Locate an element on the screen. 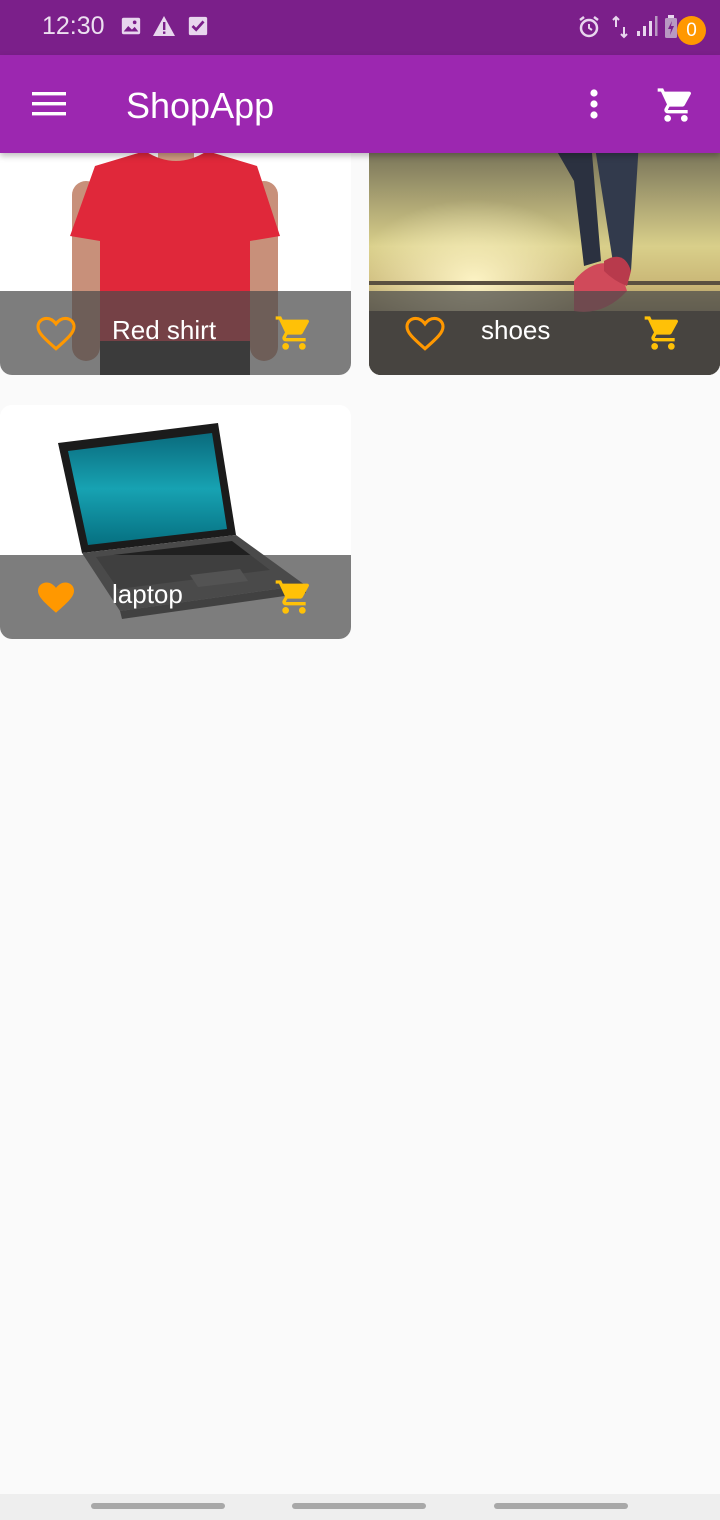 The height and width of the screenshot is (1520, 720). system-nav-bar is located at coordinates (360, 1507).